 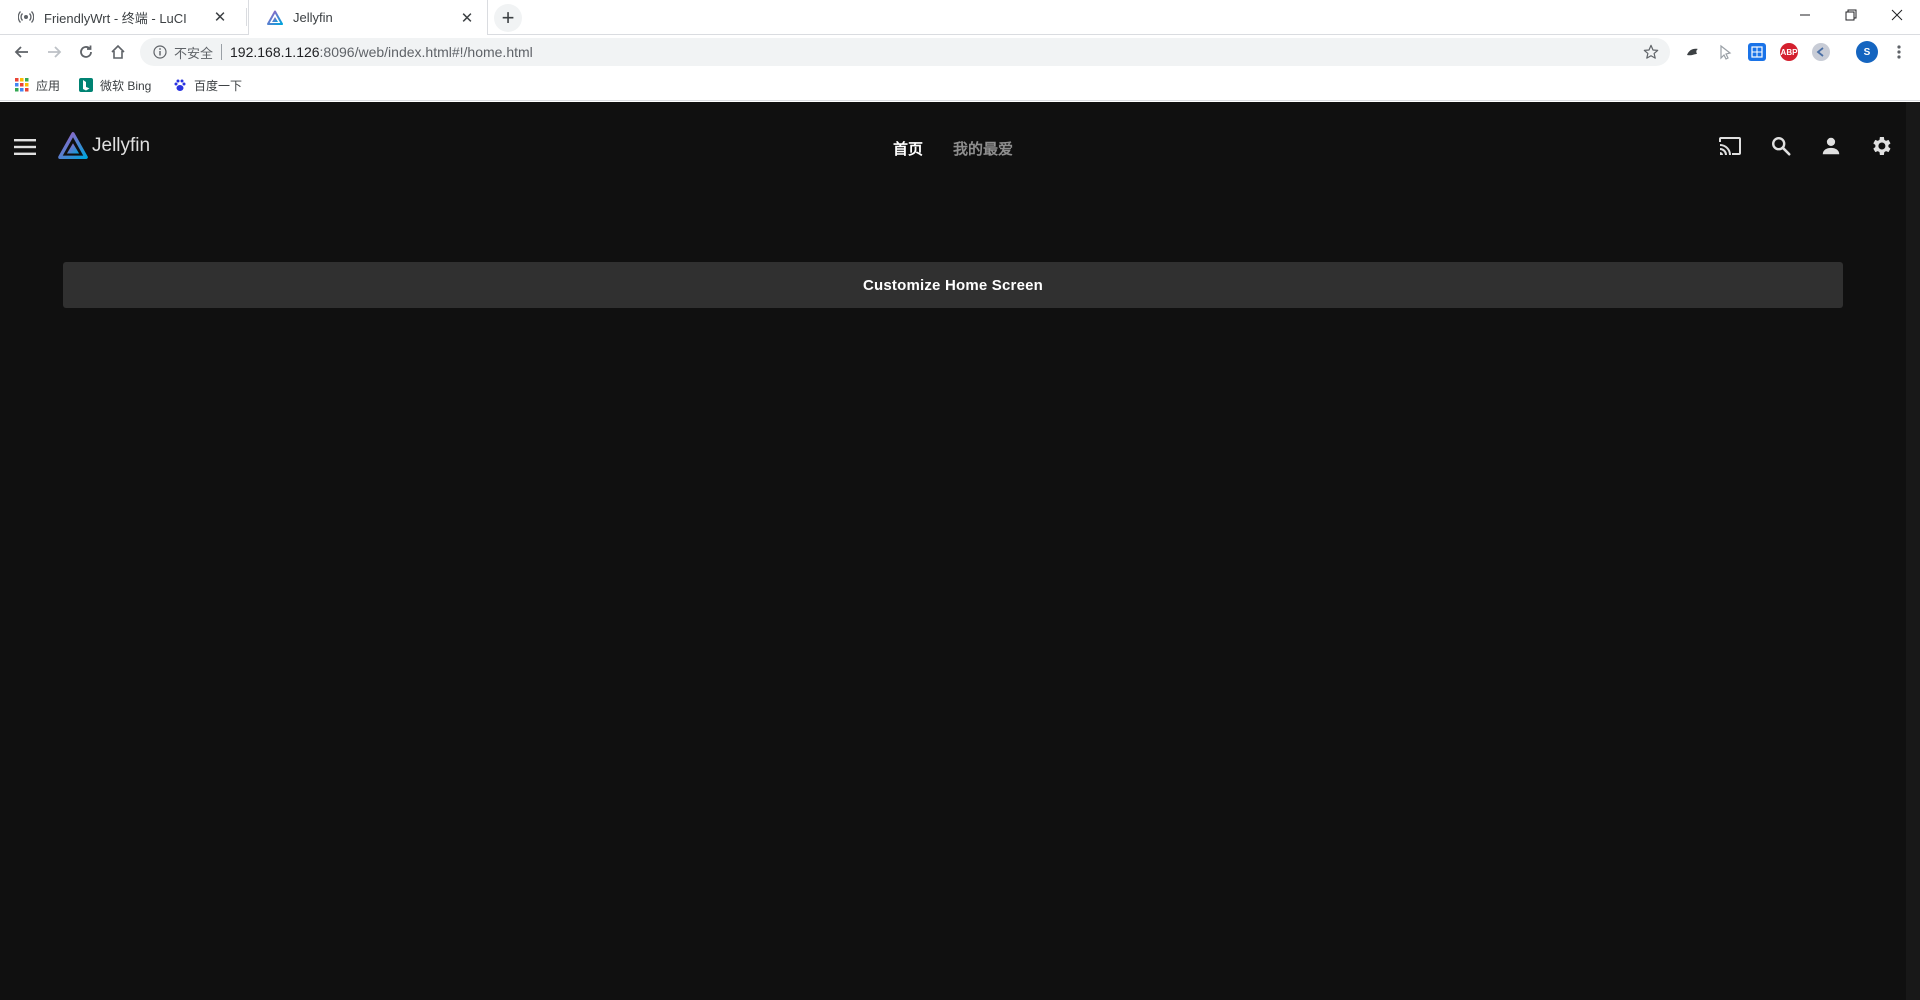 What do you see at coordinates (1897, 15) in the screenshot?
I see `window-close-icon` at bounding box center [1897, 15].